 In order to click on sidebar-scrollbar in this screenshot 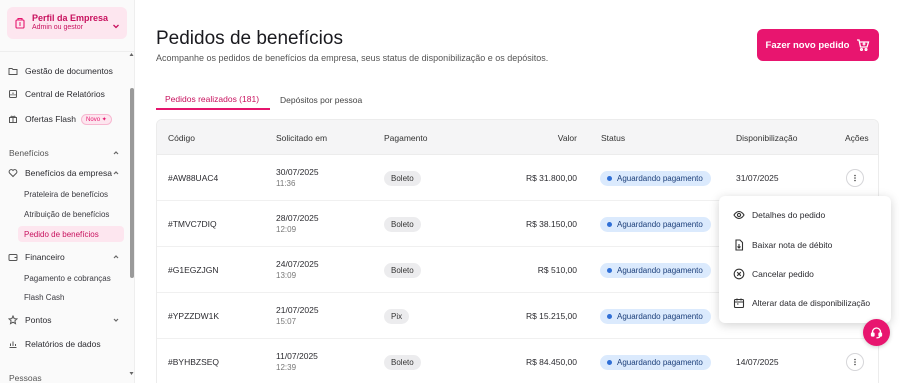, I will do `click(131, 217)`.